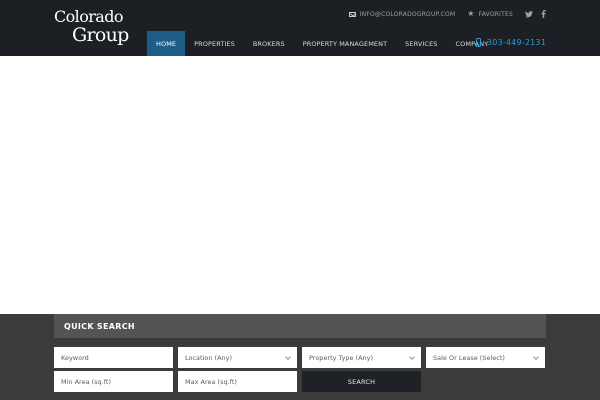 The image size is (600, 400). I want to click on logo-text-line2: Group, so click(100, 35).